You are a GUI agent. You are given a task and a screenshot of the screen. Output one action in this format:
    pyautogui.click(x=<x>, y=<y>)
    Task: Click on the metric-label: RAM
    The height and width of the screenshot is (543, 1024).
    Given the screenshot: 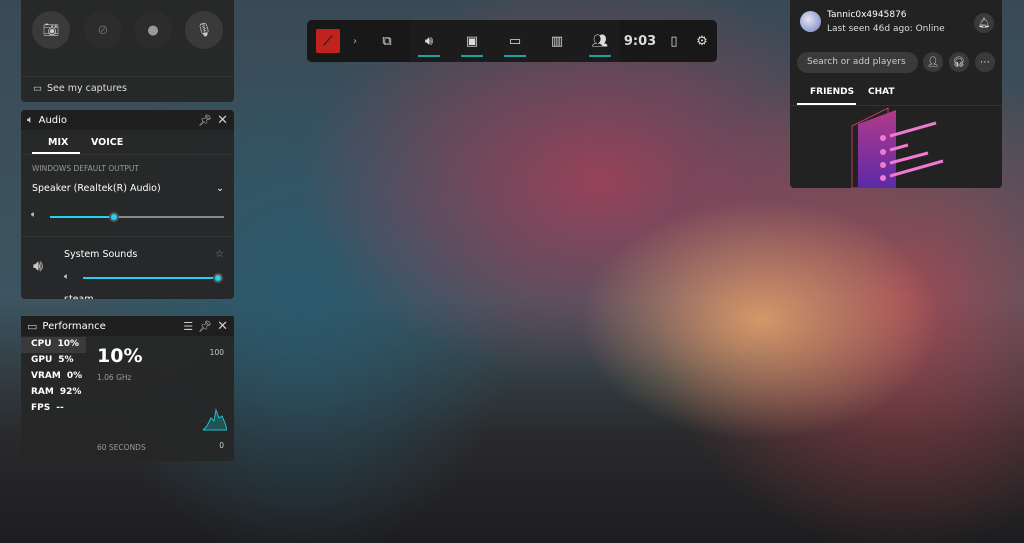 What is the action you would take?
    pyautogui.click(x=42, y=392)
    